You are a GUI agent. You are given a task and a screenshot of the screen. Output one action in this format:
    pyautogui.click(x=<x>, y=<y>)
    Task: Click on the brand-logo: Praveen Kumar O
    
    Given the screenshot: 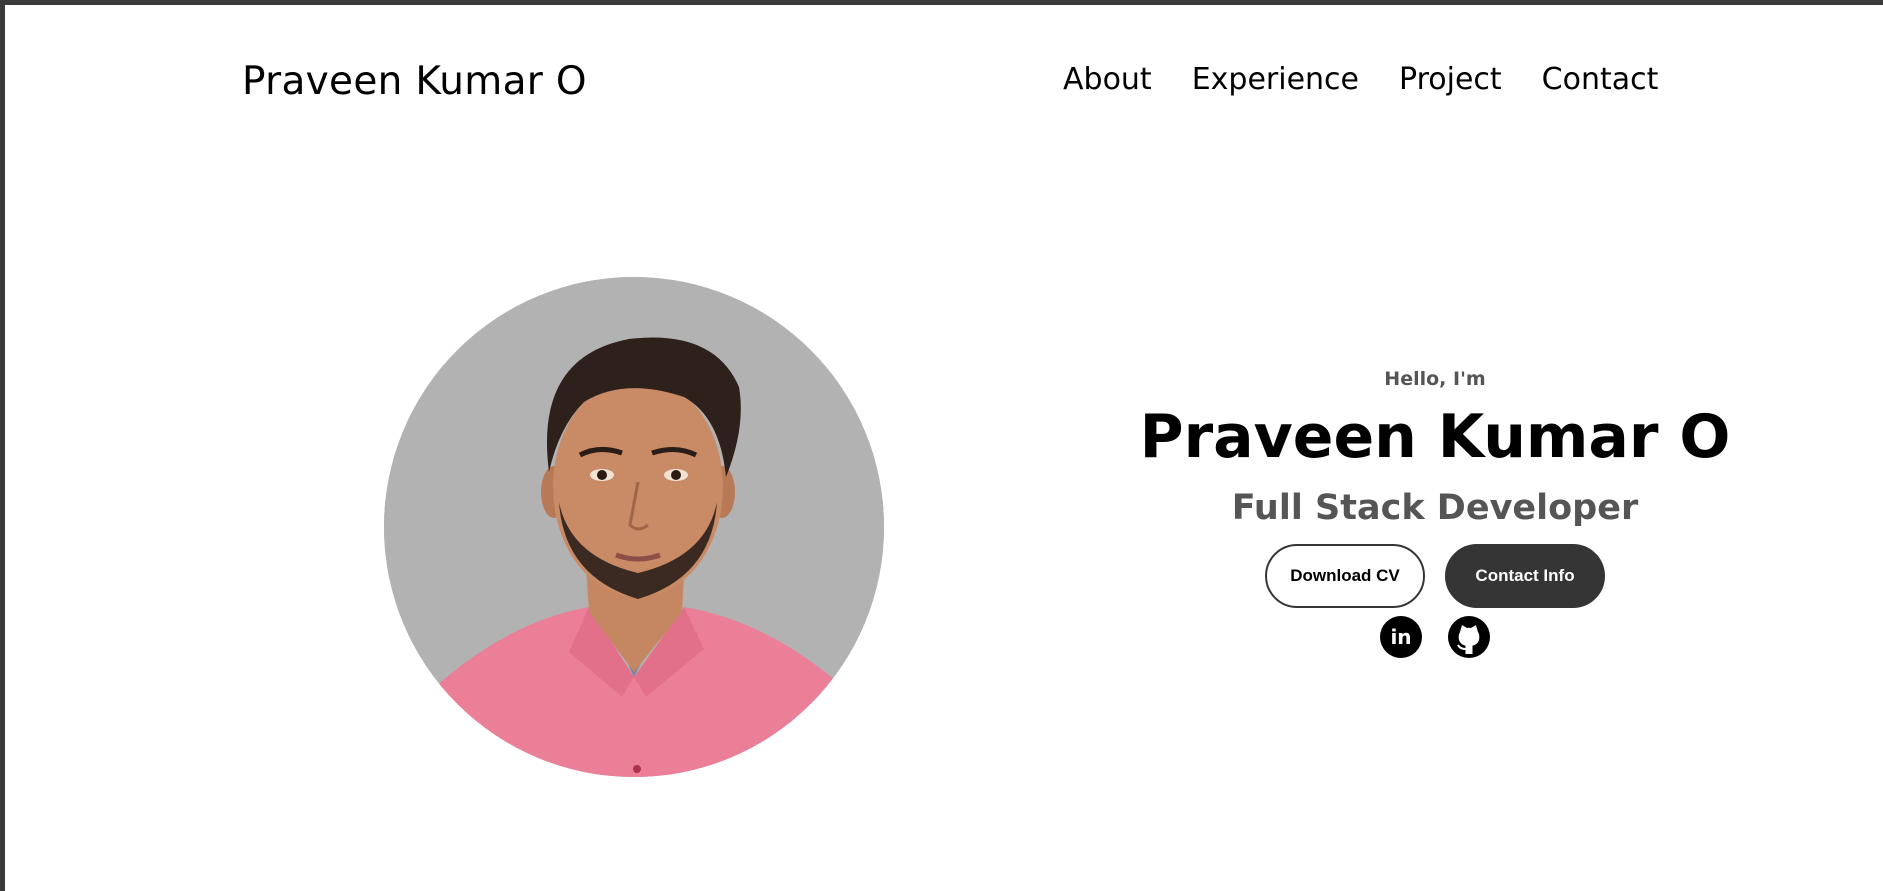 What is the action you would take?
    pyautogui.click(x=414, y=81)
    